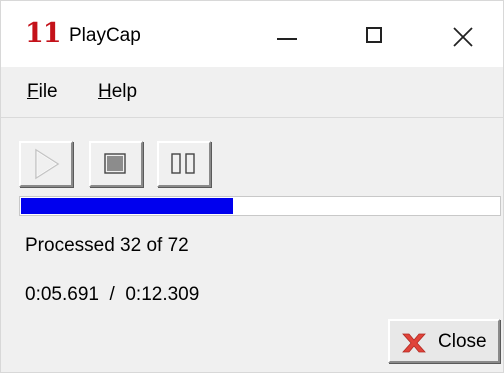  What do you see at coordinates (260, 206) in the screenshot?
I see `progress-bar` at bounding box center [260, 206].